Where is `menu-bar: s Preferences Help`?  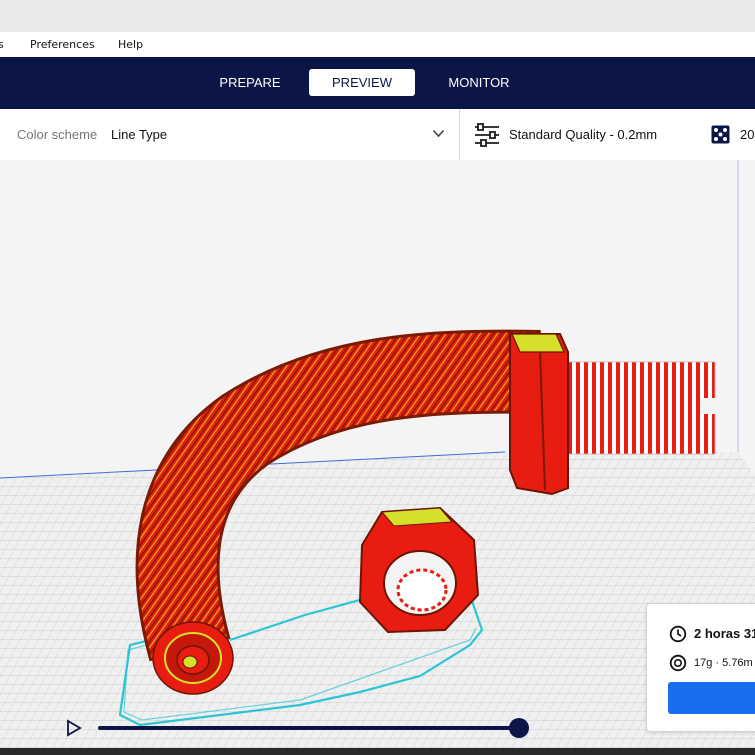
menu-bar: s Preferences Help is located at coordinates (377, 44).